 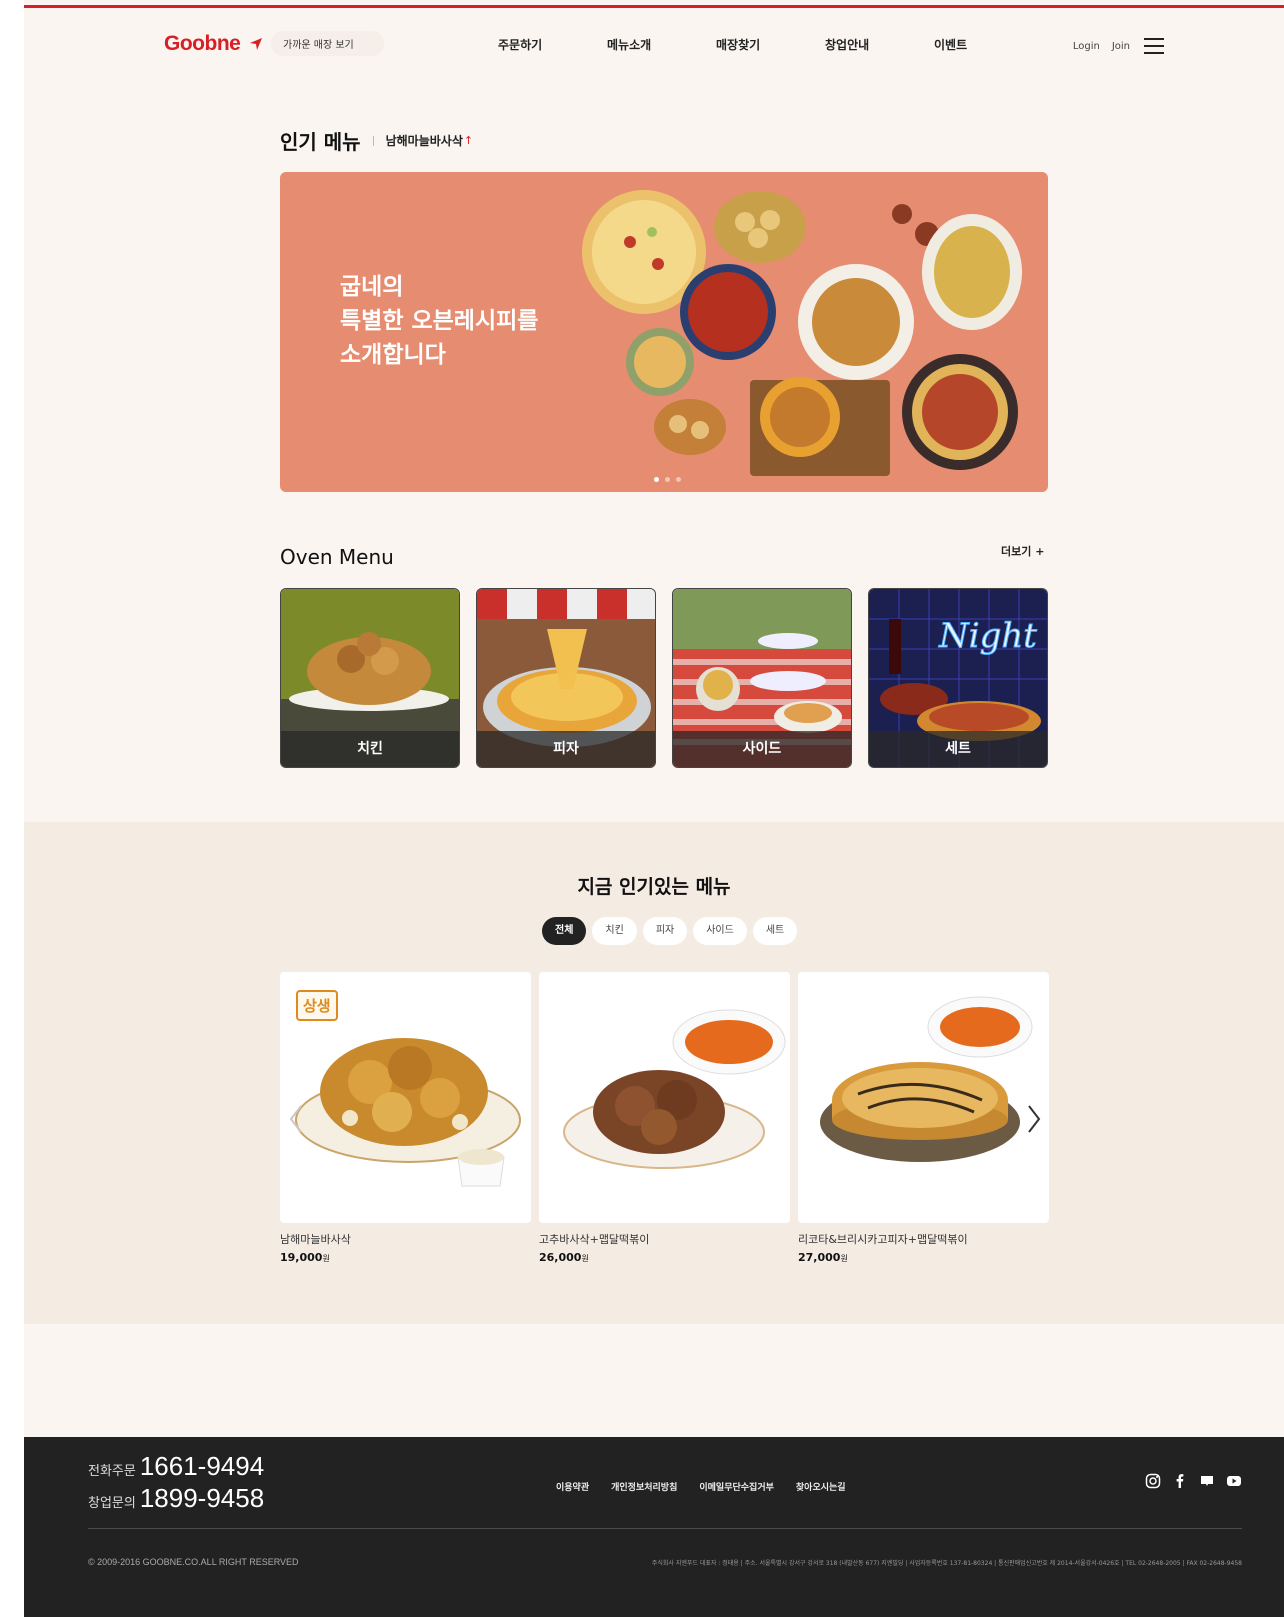 What do you see at coordinates (424, 140) in the screenshot?
I see `trending-item: 남해마늘바사삭` at bounding box center [424, 140].